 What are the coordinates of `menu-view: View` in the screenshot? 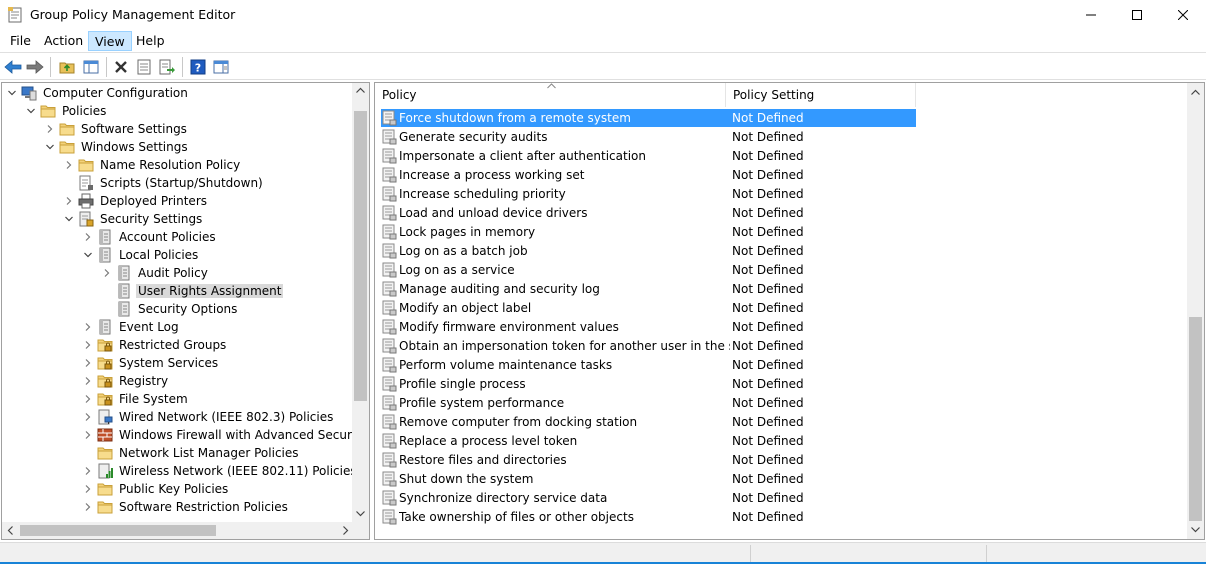 It's located at (110, 41).